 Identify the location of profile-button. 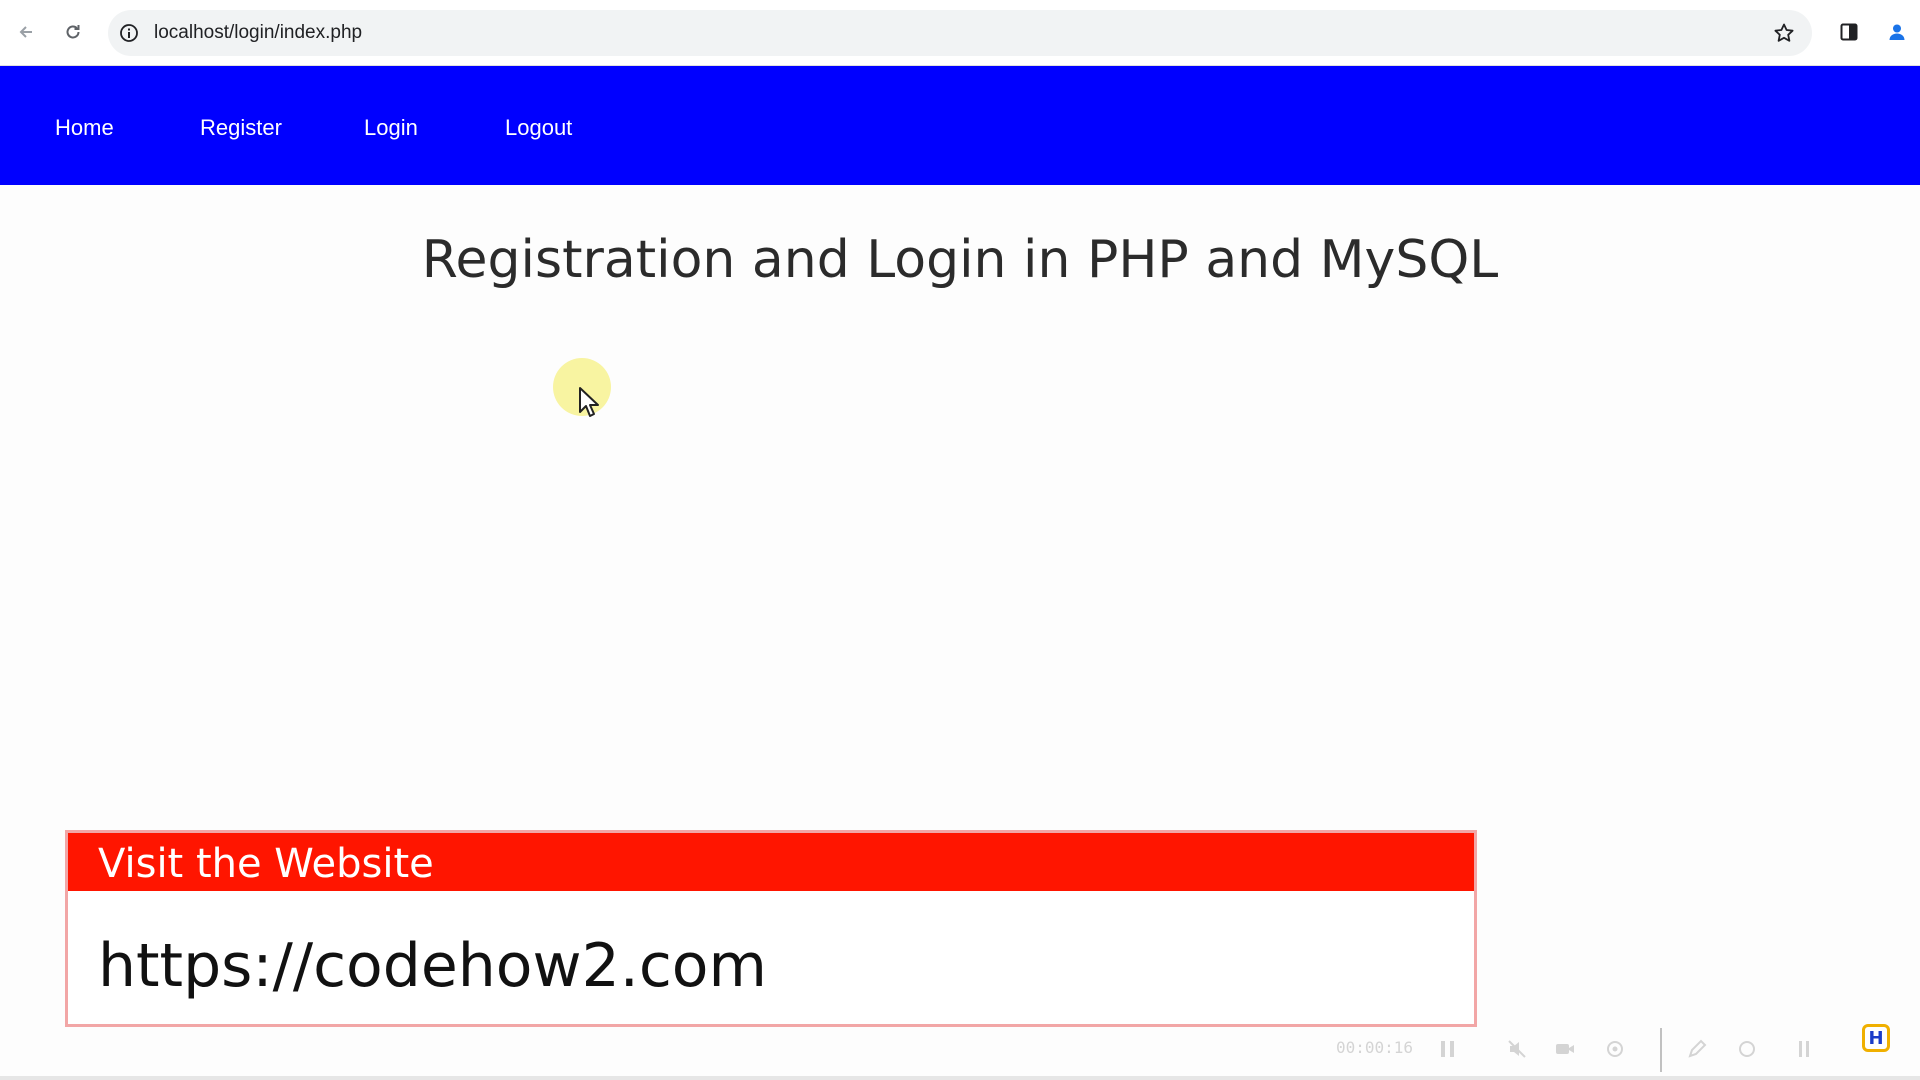
(1897, 32).